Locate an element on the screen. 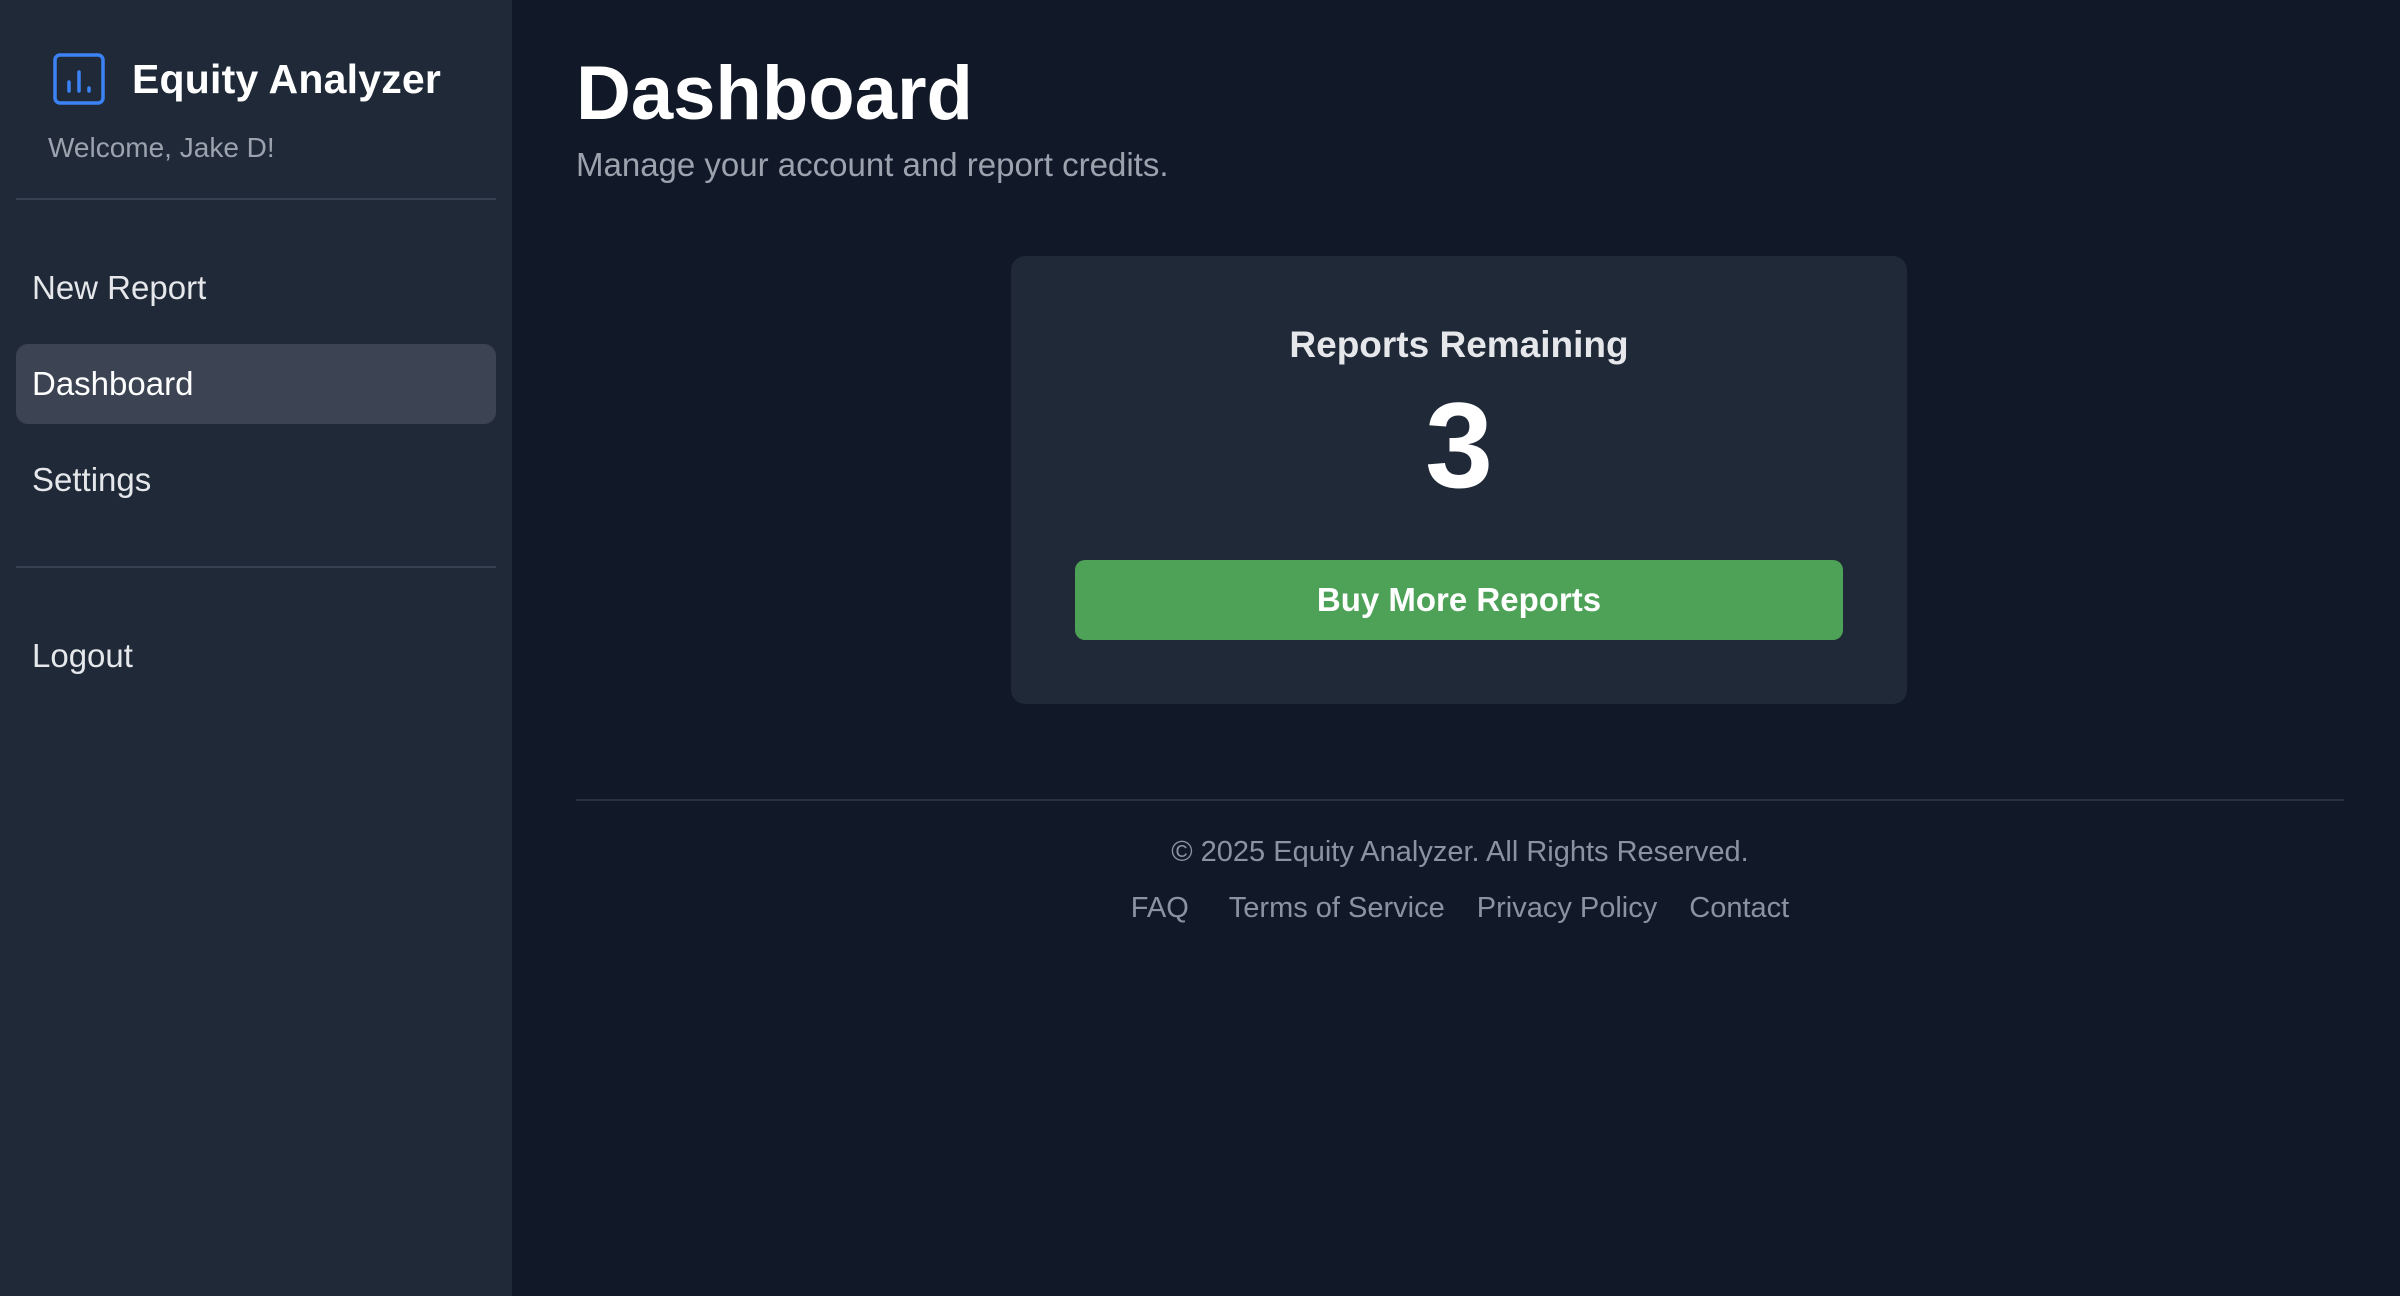 The image size is (2400, 1296). welcome-message: Welcome, Jake D! is located at coordinates (161, 147).